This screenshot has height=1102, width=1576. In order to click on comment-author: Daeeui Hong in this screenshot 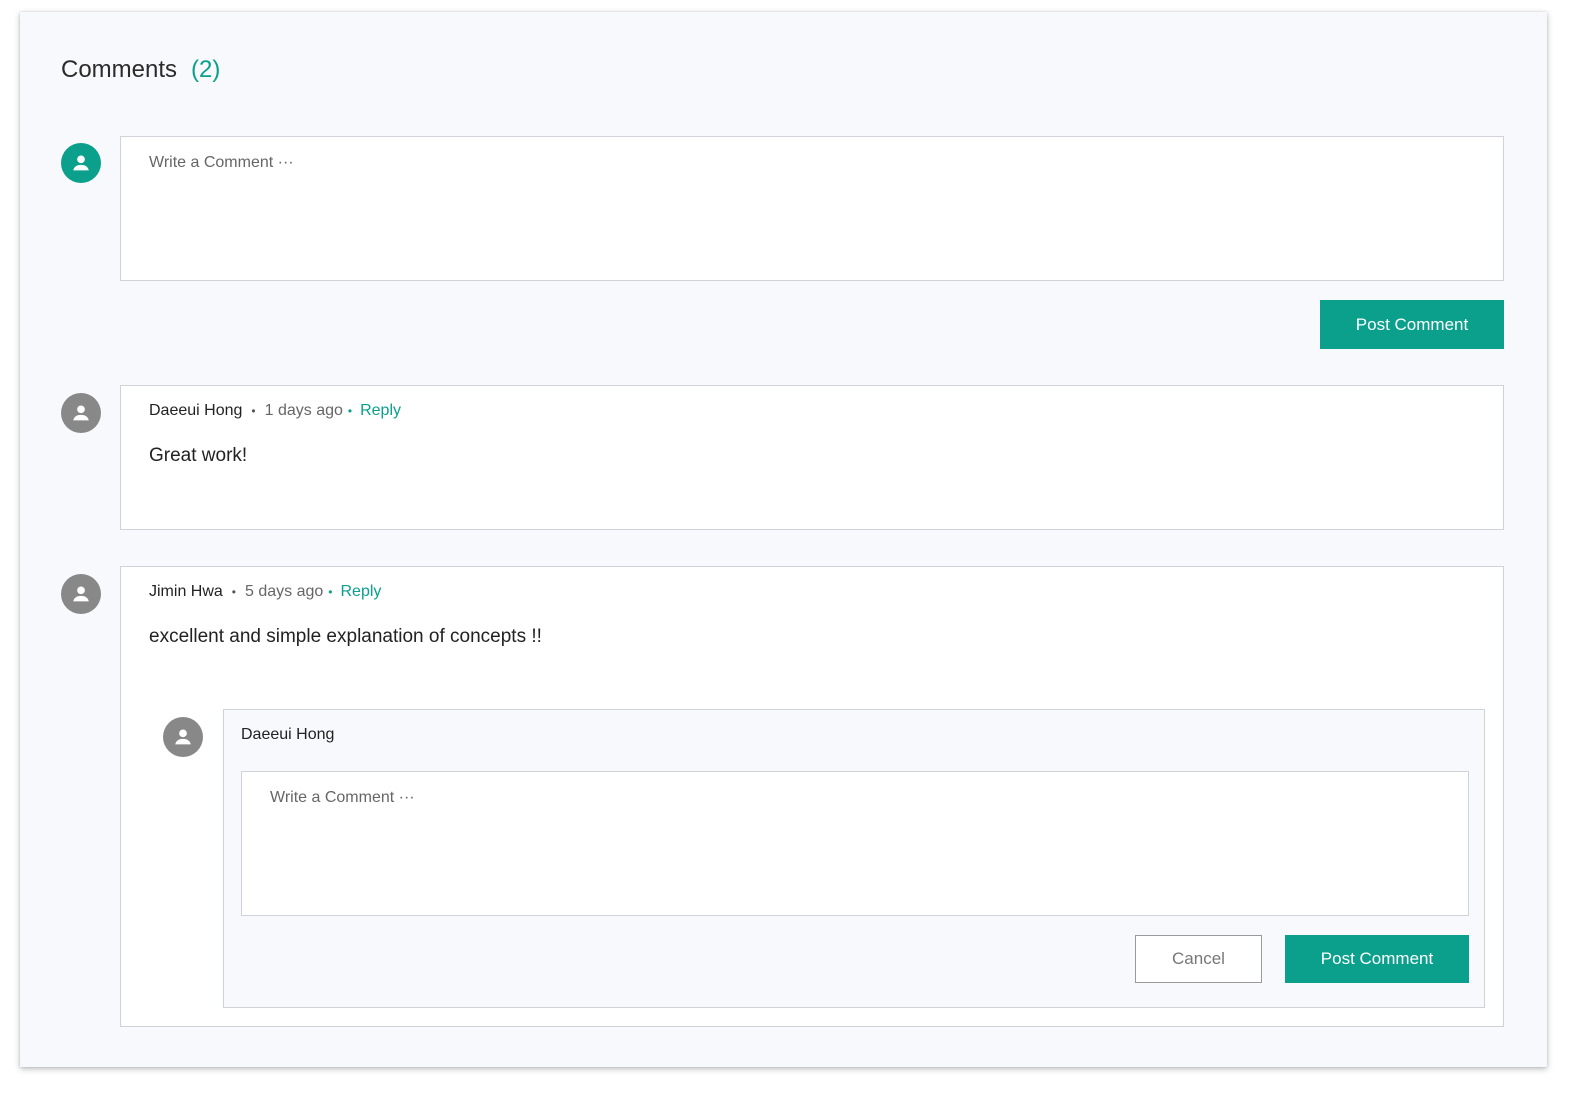, I will do `click(196, 410)`.